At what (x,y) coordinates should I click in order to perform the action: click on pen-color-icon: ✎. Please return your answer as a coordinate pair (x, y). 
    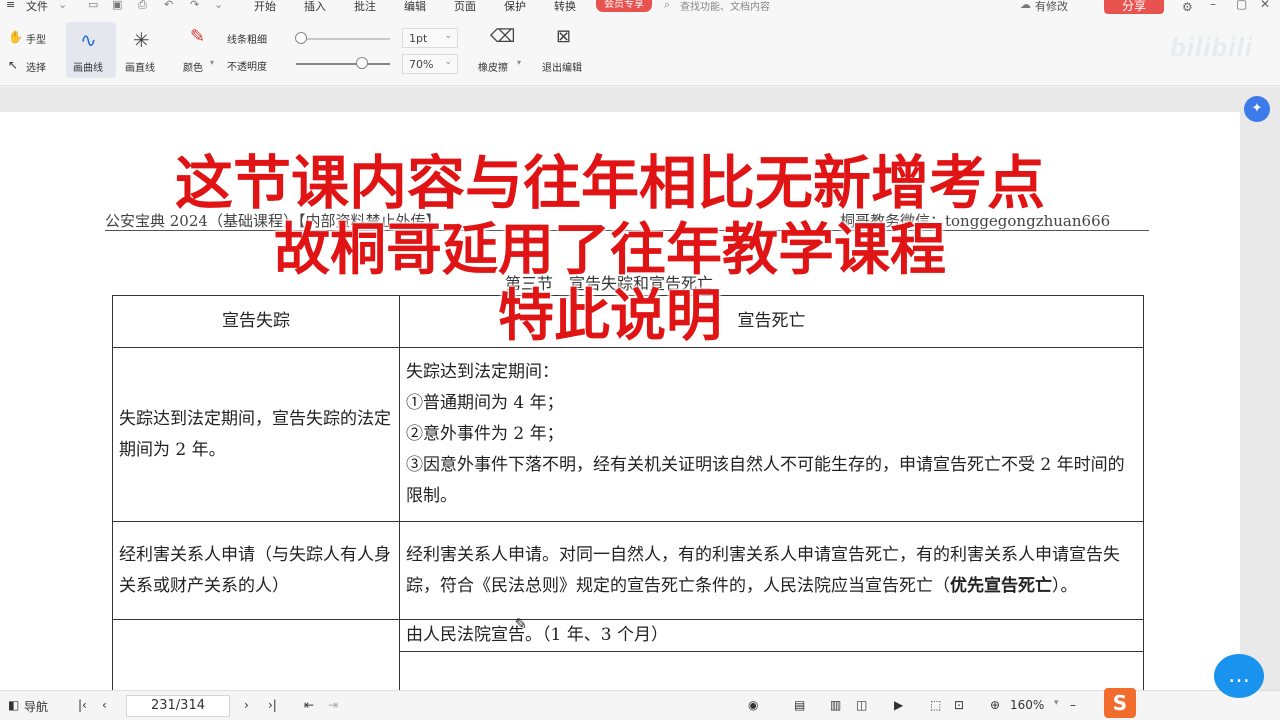
    Looking at the image, I should click on (197, 36).